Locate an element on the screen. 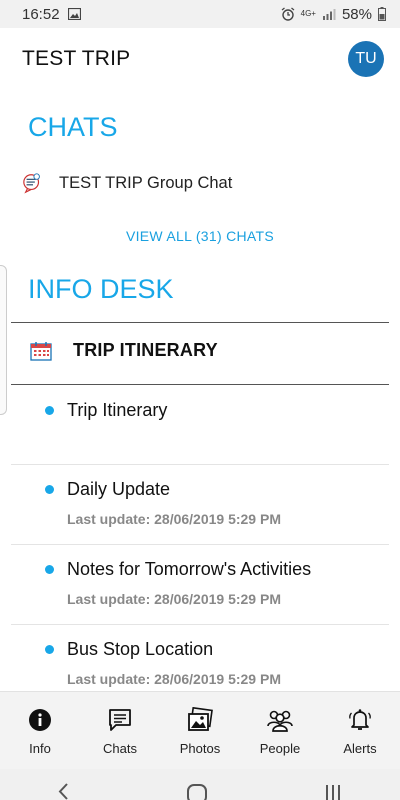 The width and height of the screenshot is (400, 800). people-icon is located at coordinates (280, 721).